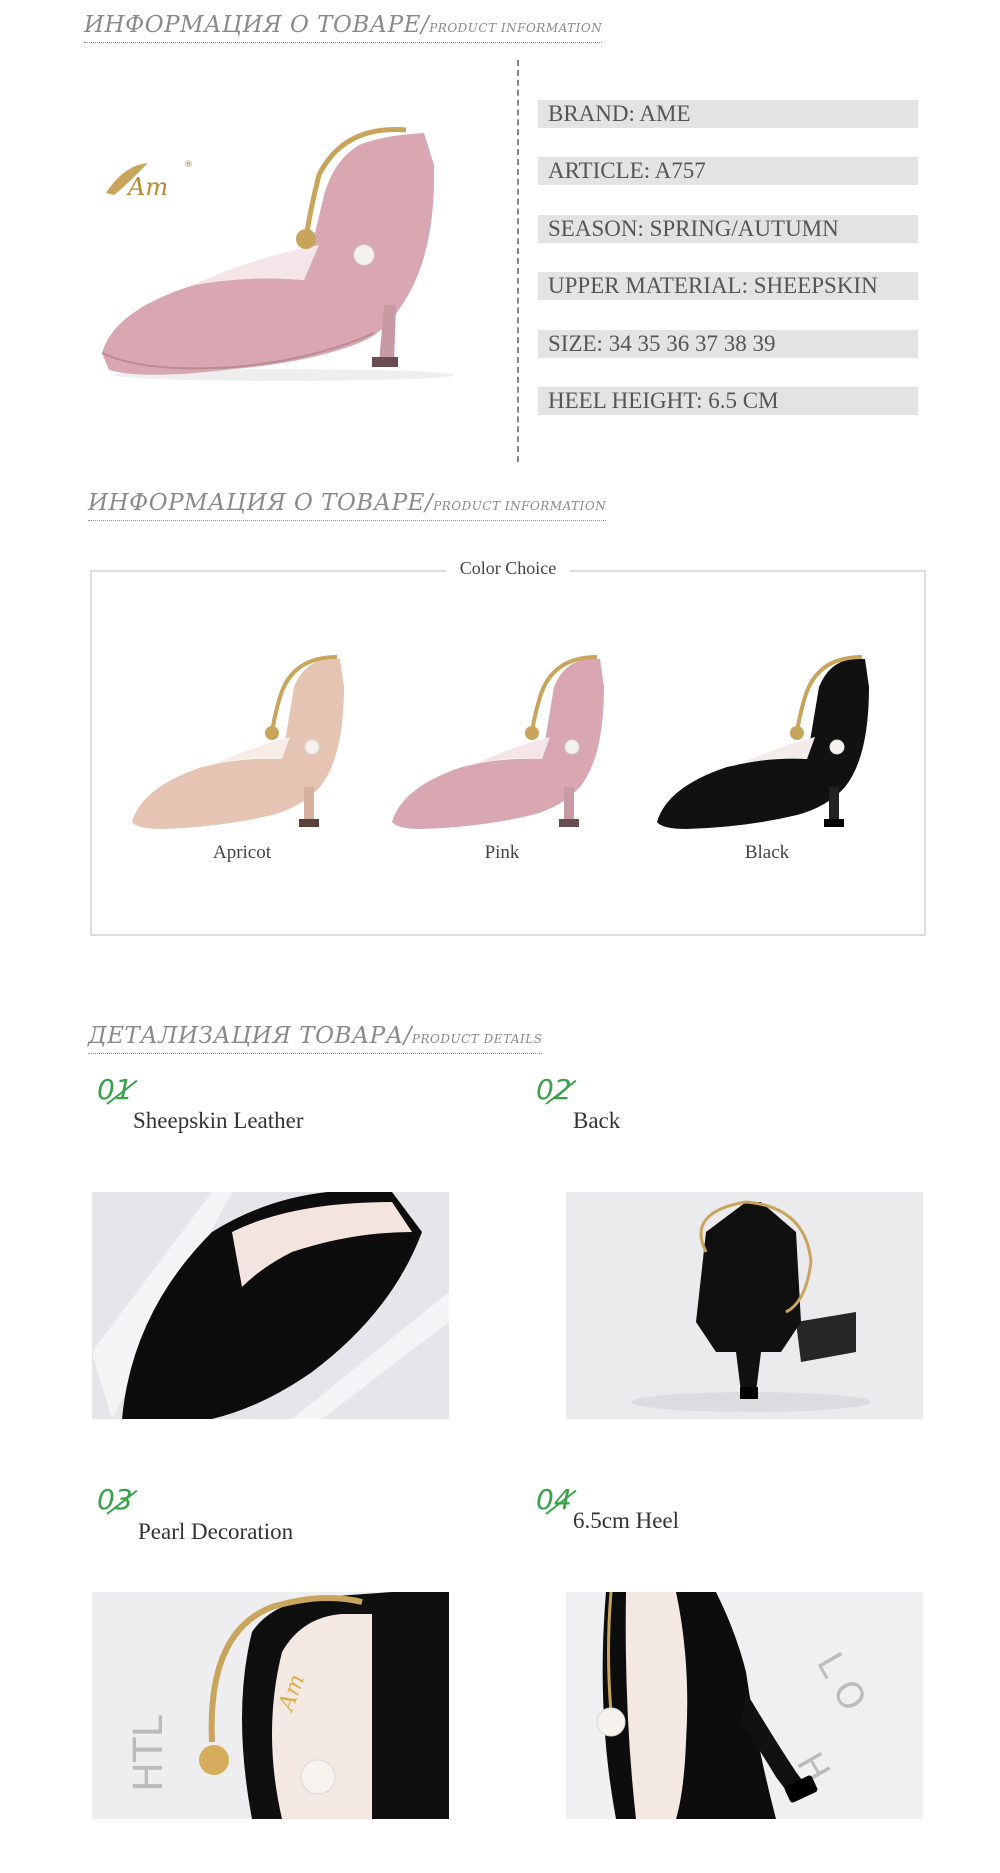  I want to click on section-heading-product-details: ДЕТАЛИЗАЦИЯ ТОВАРА/Product details, so click(315, 1038).